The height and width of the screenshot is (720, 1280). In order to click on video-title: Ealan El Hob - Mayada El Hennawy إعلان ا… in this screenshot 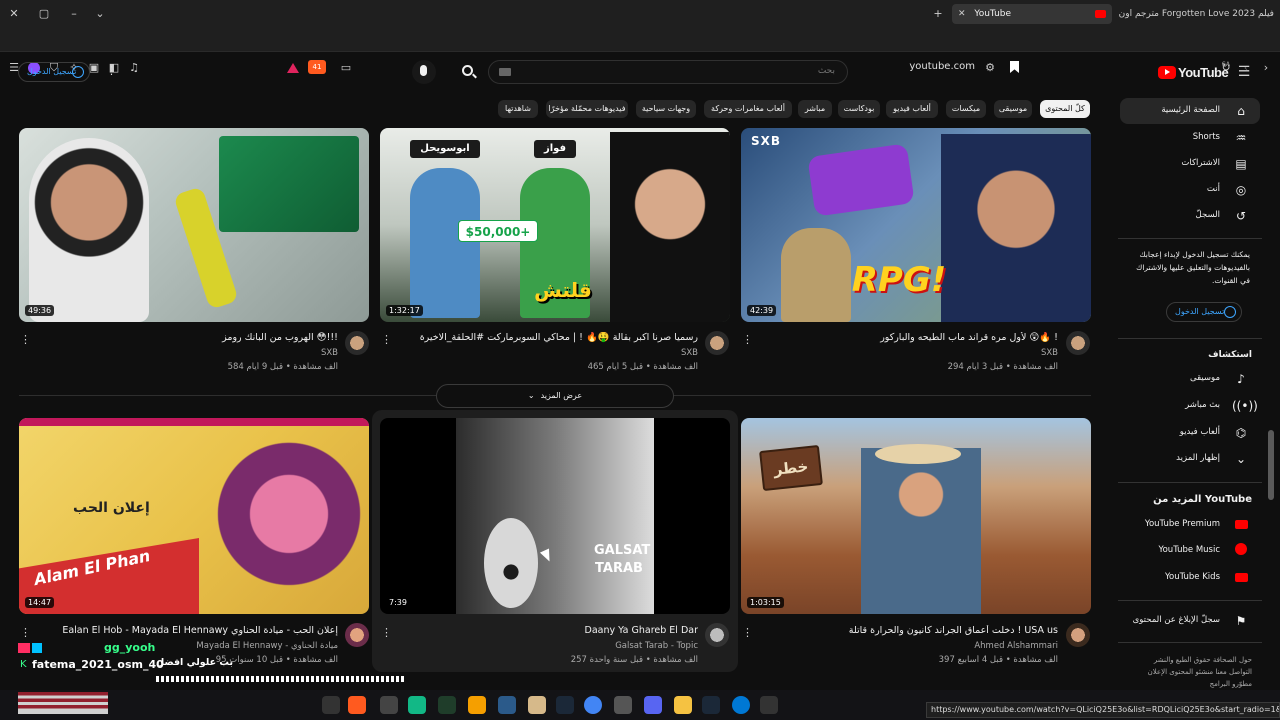, I will do `click(189, 630)`.